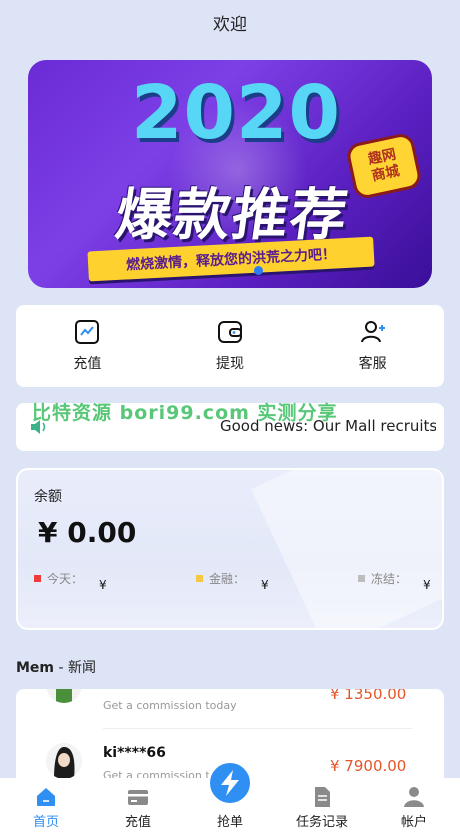 Image resolution: width=460 pixels, height=836 pixels. I want to click on frozen-stat: 冻结： ¥, so click(394, 581).